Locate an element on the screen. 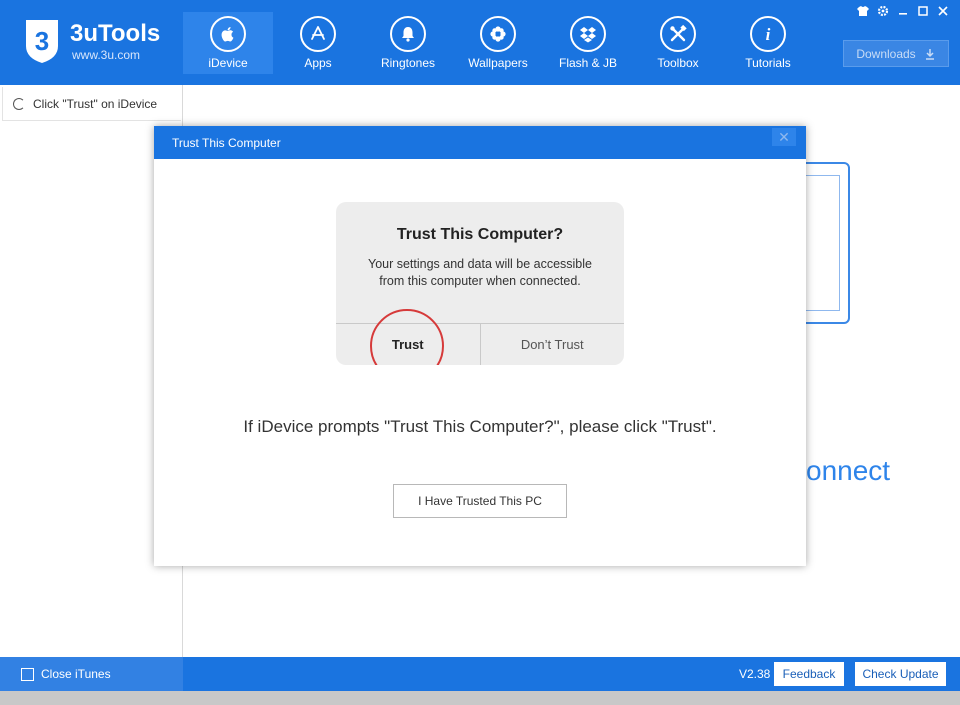 This screenshot has height=705, width=960. alert-dont-trust-label: Don’t Trust is located at coordinates (552, 344).